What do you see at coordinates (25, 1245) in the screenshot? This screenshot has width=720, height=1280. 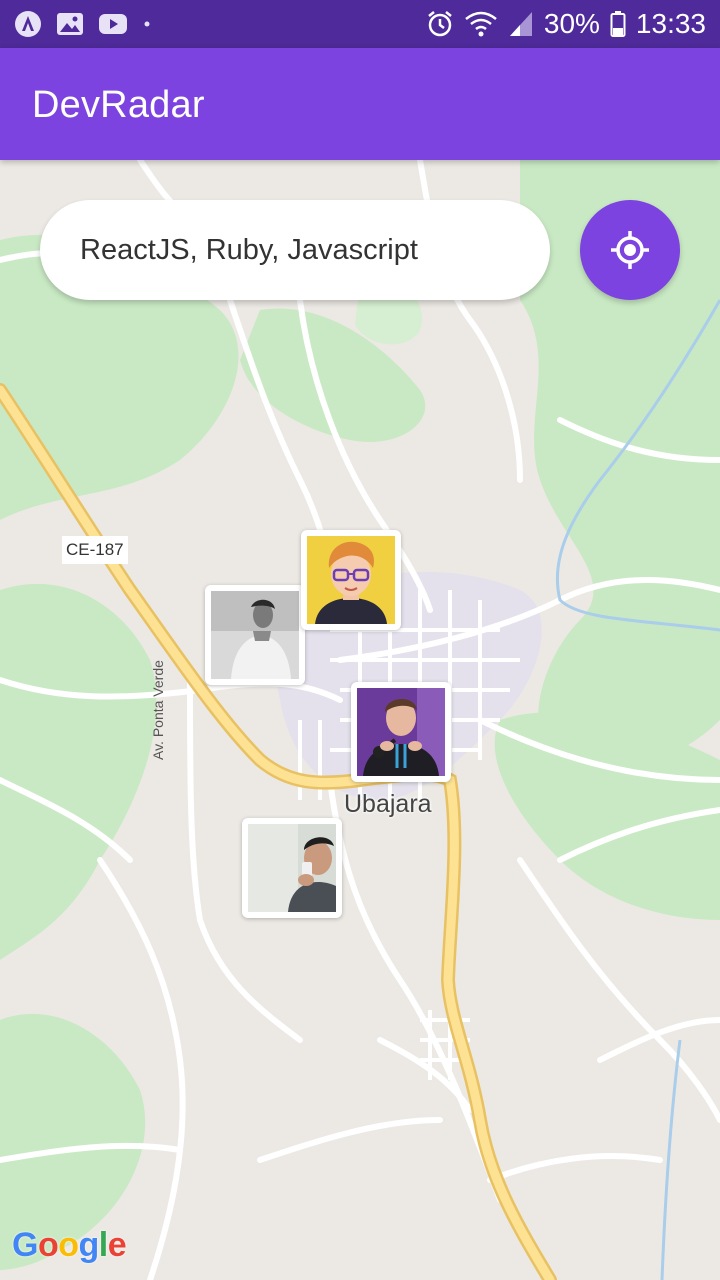 I see `google-logo-letter: G` at bounding box center [25, 1245].